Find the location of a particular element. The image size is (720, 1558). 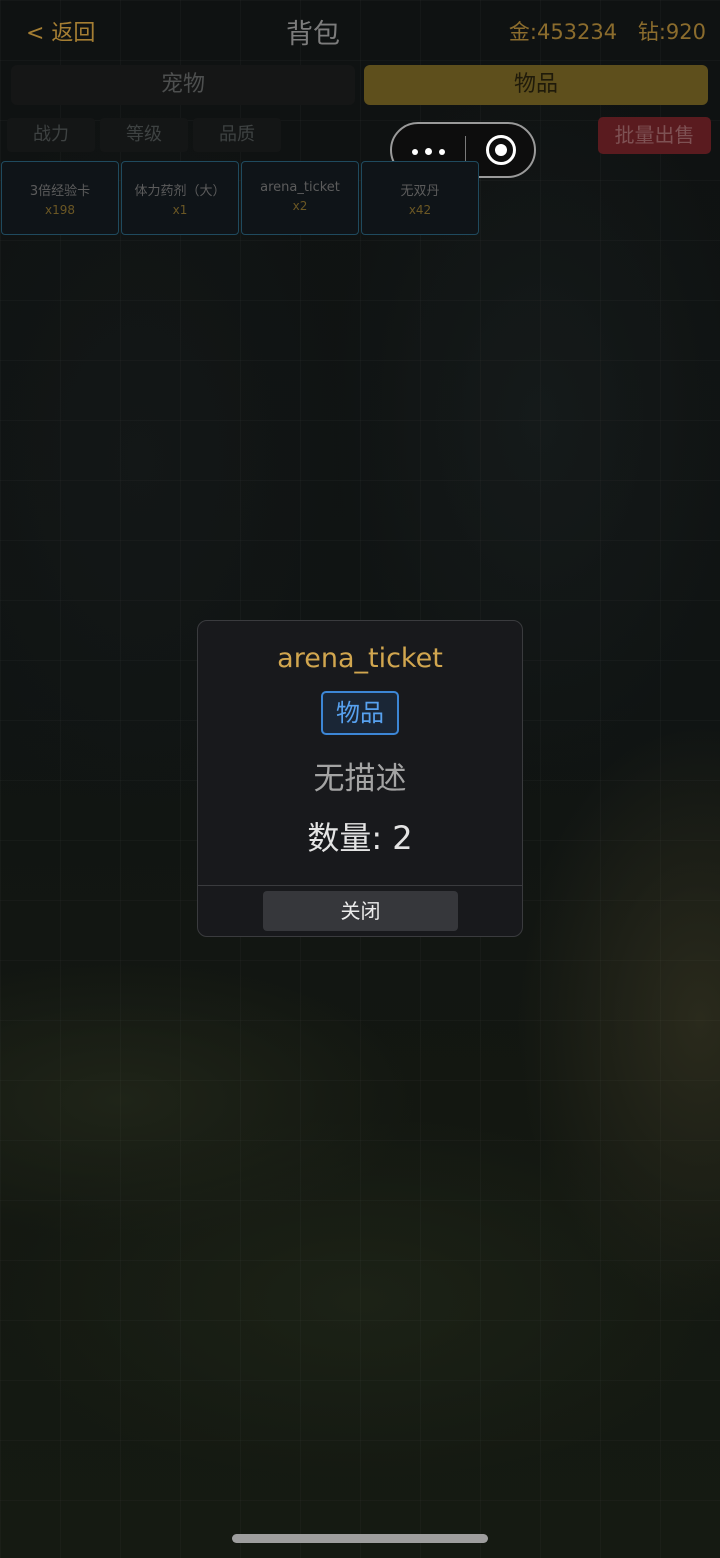

item-quantity: x42 is located at coordinates (420, 210).